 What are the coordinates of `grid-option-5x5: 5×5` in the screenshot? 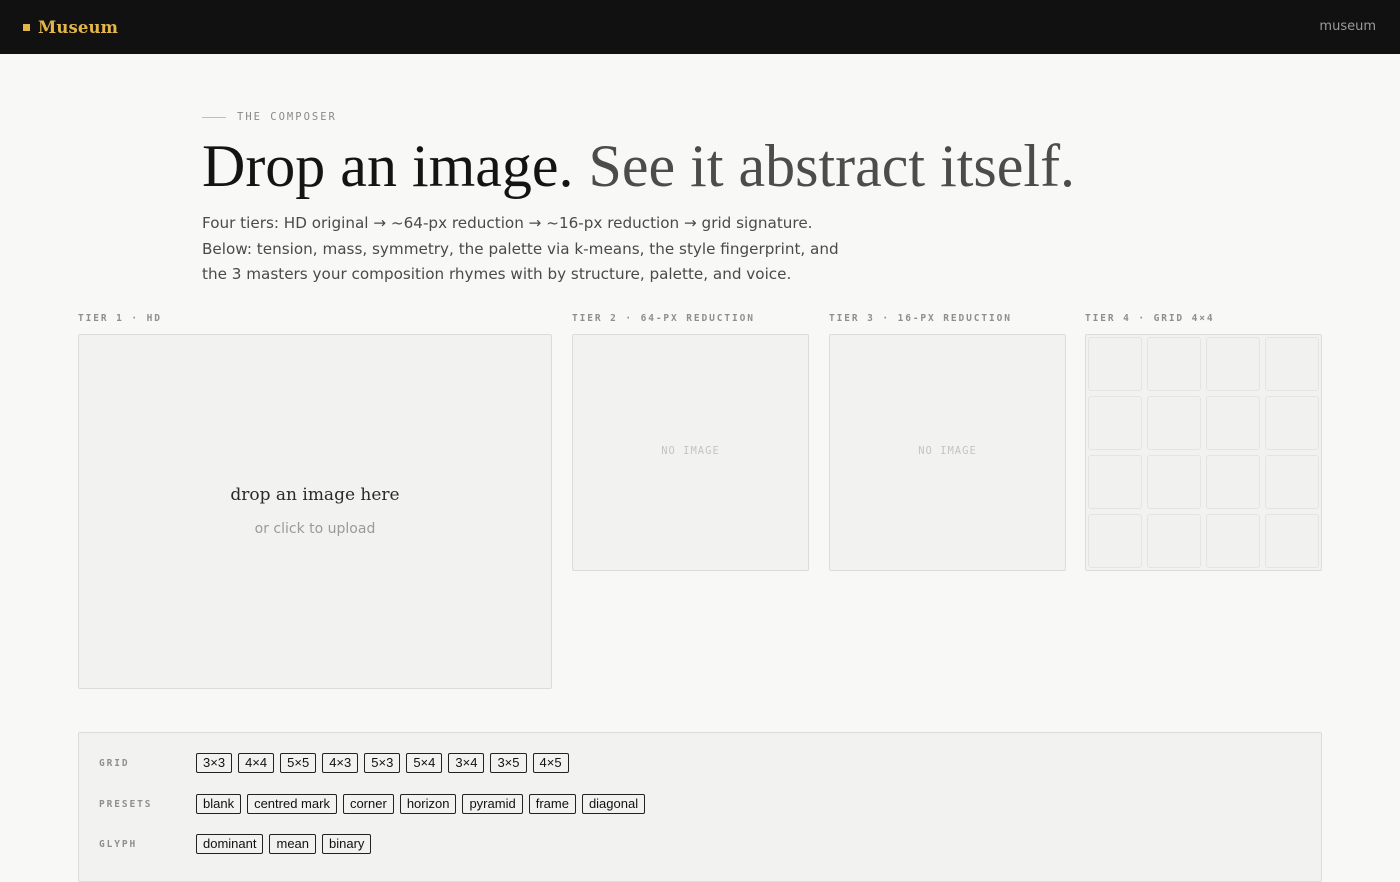 It's located at (298, 763).